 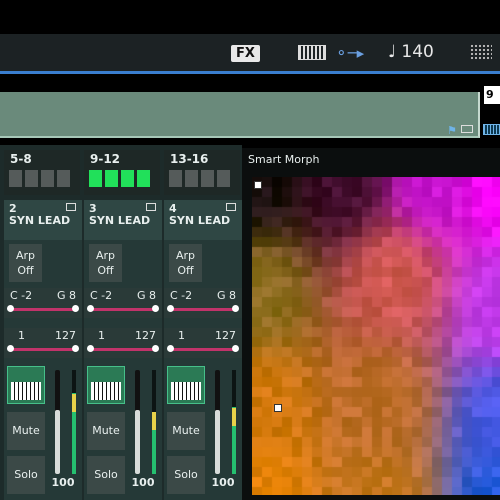 What do you see at coordinates (250, 17) in the screenshot?
I see `top-black-bar` at bounding box center [250, 17].